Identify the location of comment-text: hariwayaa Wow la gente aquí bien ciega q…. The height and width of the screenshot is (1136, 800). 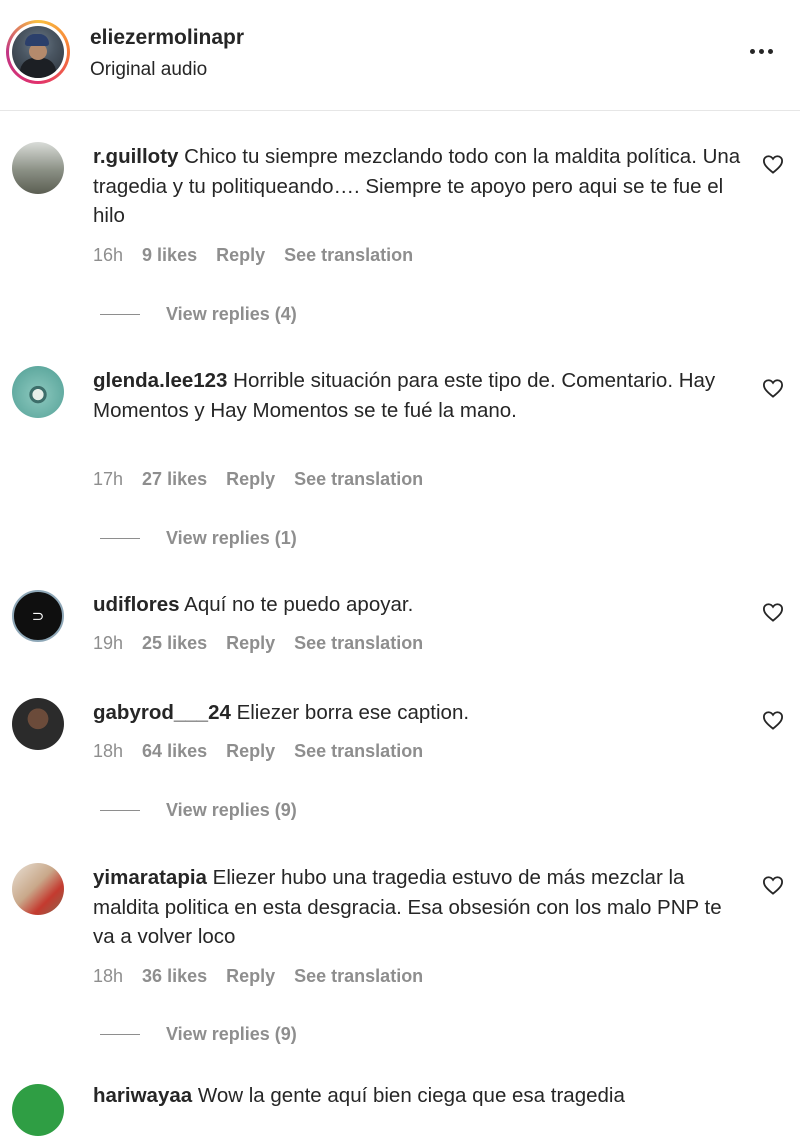
(359, 1096).